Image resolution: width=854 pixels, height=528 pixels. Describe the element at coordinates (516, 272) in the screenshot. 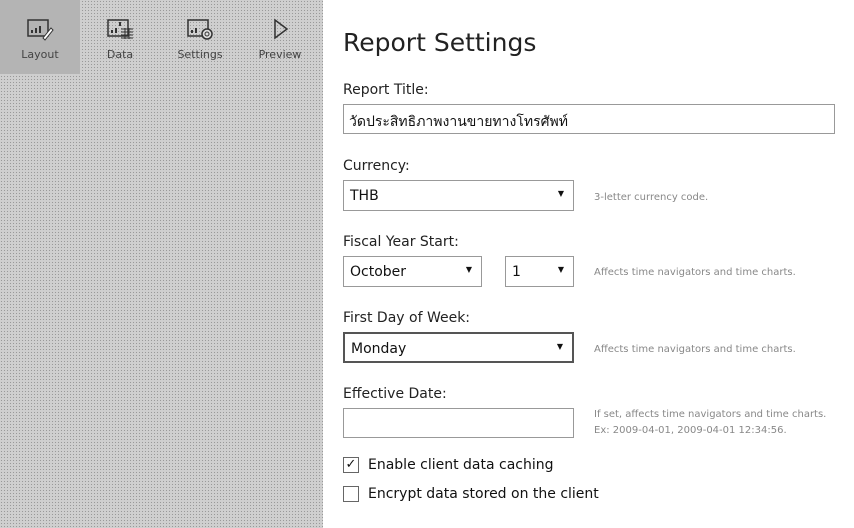

I see `fiscal-day-value: 1` at that location.